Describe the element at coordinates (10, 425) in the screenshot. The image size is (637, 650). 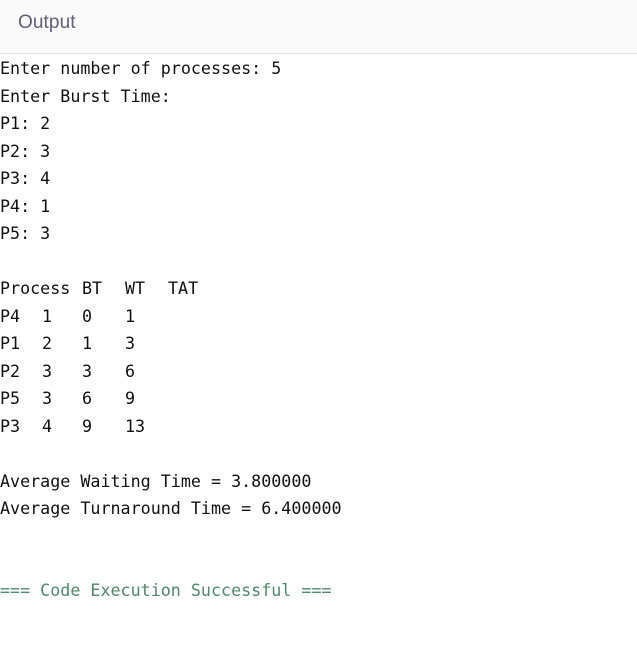
I see `table-cell: P3` at that location.